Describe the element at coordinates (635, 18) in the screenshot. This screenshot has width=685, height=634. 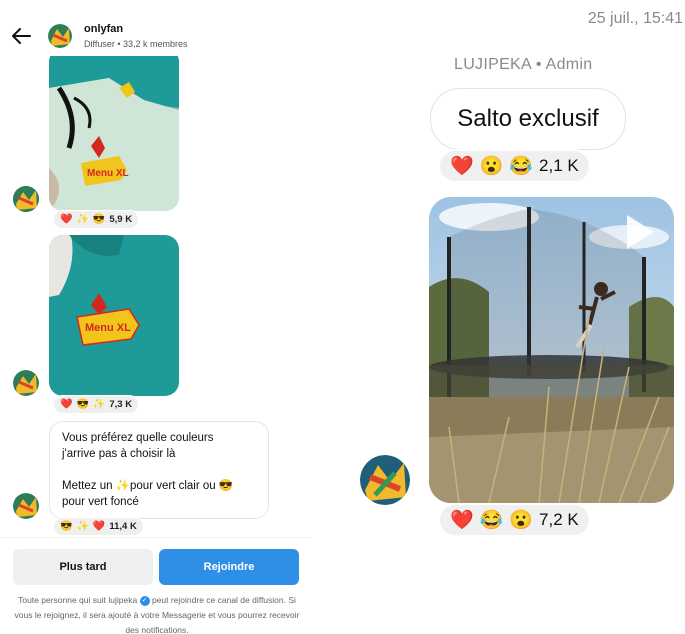
I see `timestamp: 25 juil., 15:41` at that location.